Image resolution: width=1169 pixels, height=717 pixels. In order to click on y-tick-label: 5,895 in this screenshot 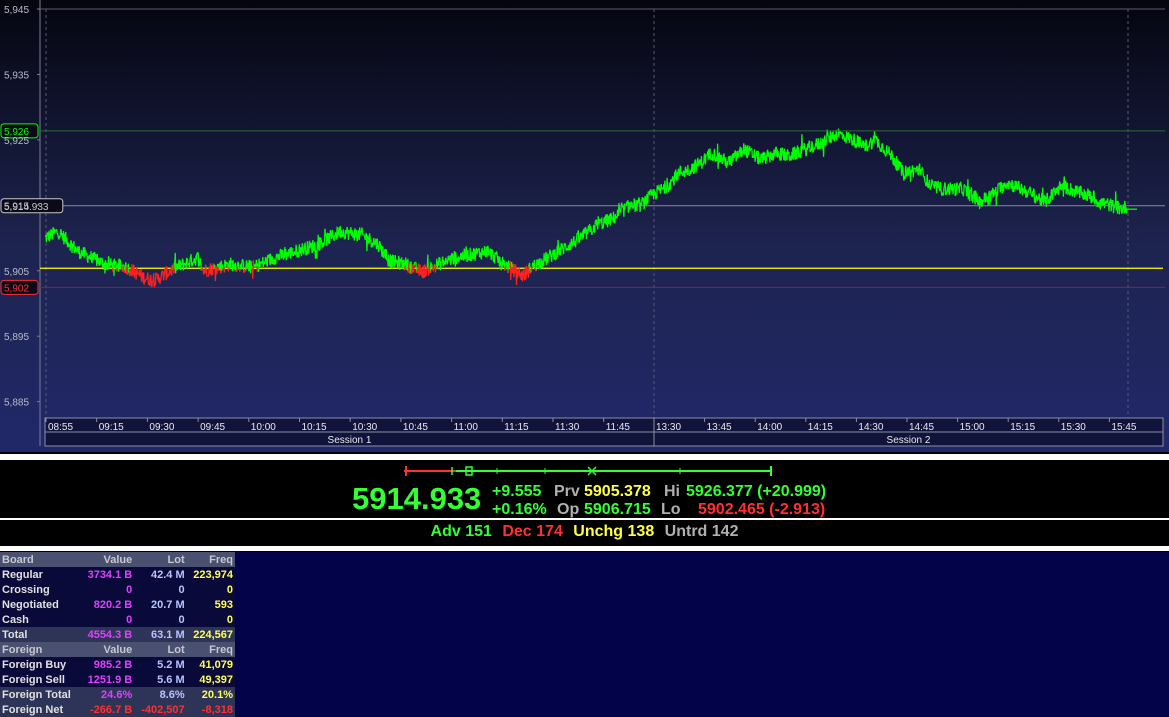, I will do `click(16, 337)`.